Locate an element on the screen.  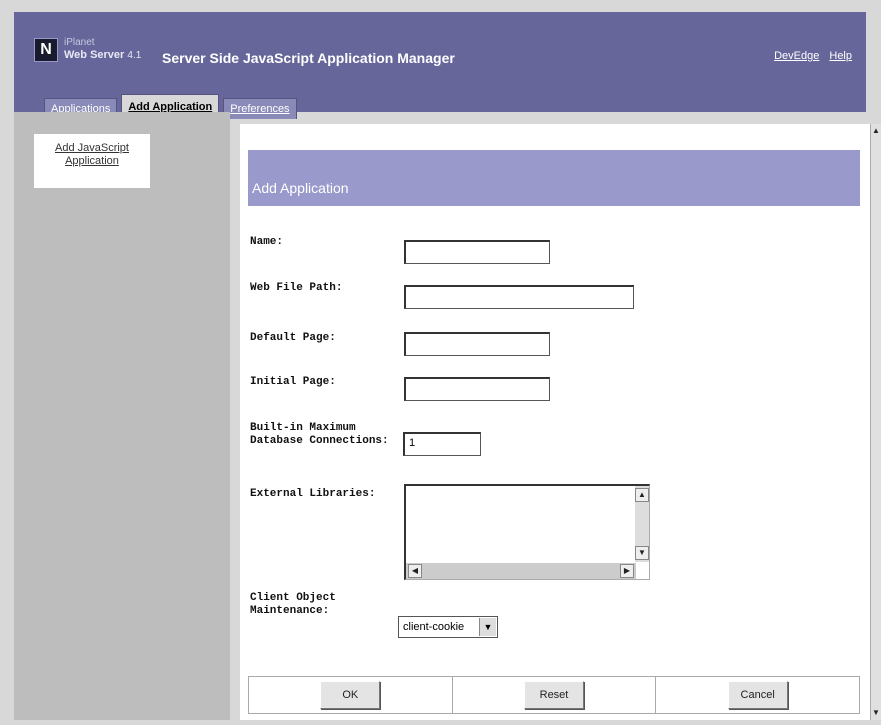
page-vertical-scrollbar: ▲ ▼ is located at coordinates (875, 422).